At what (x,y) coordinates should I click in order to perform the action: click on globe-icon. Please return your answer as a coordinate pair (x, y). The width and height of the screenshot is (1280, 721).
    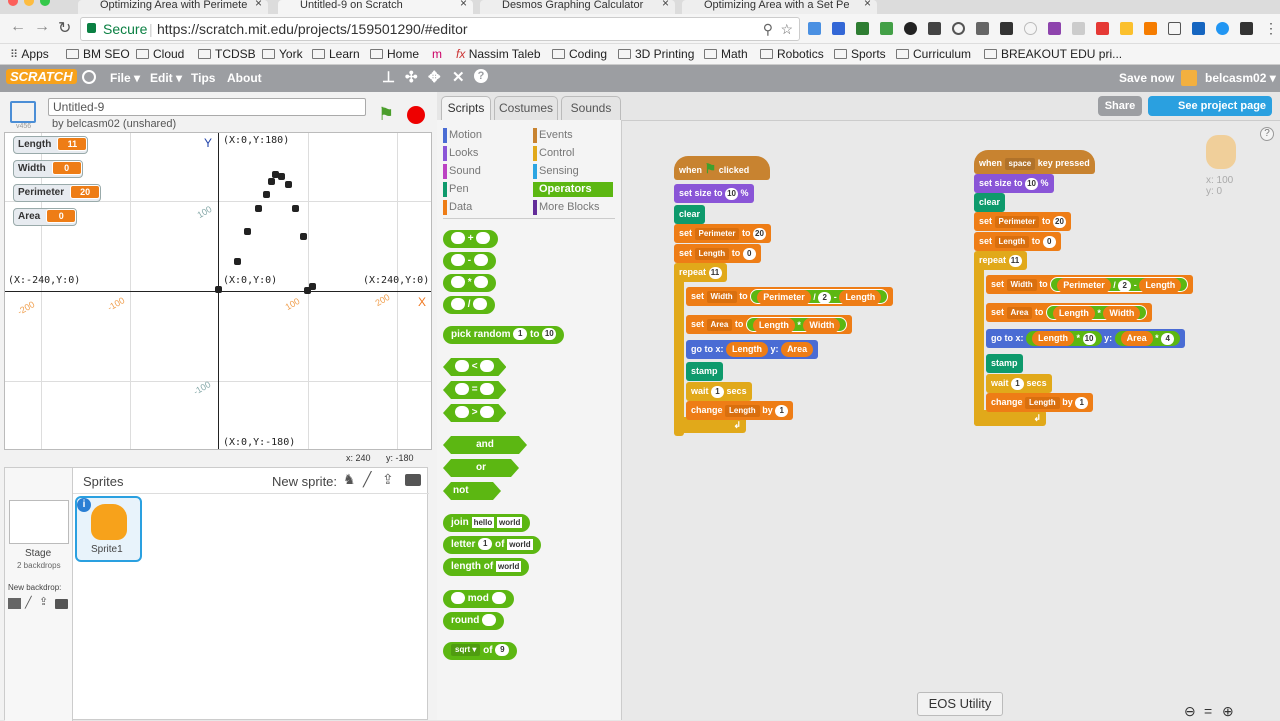
    Looking at the image, I should click on (89, 77).